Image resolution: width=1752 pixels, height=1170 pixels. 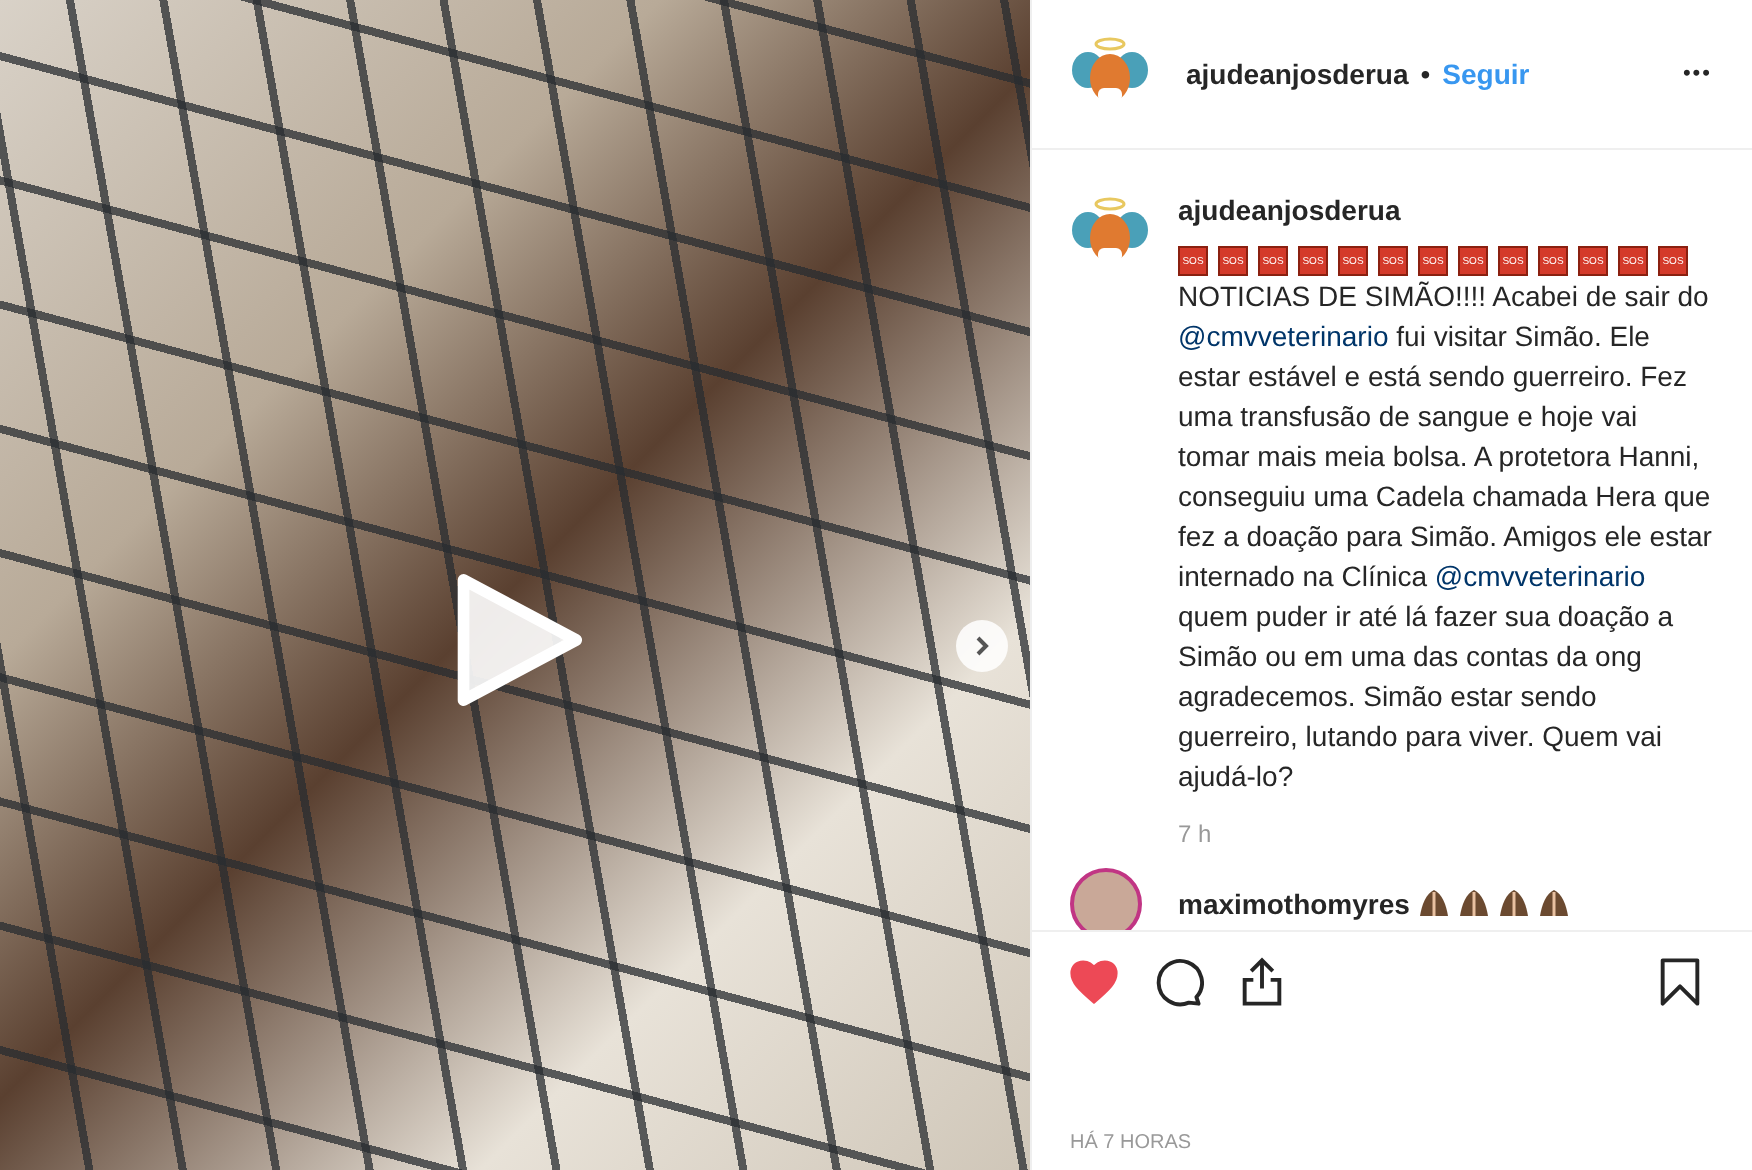 What do you see at coordinates (1196, 834) in the screenshot?
I see `post-time: 7 h` at bounding box center [1196, 834].